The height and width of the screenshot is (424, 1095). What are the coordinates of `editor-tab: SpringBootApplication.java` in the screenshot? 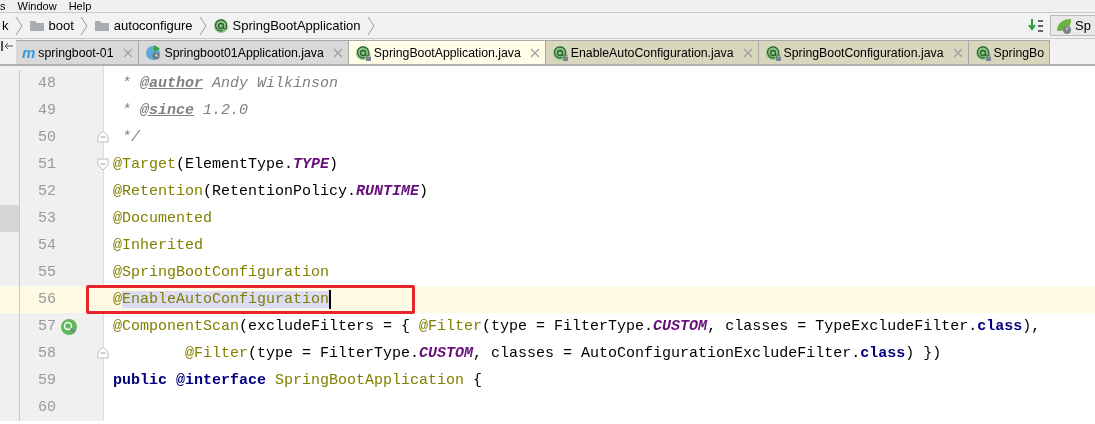 It's located at (447, 52).